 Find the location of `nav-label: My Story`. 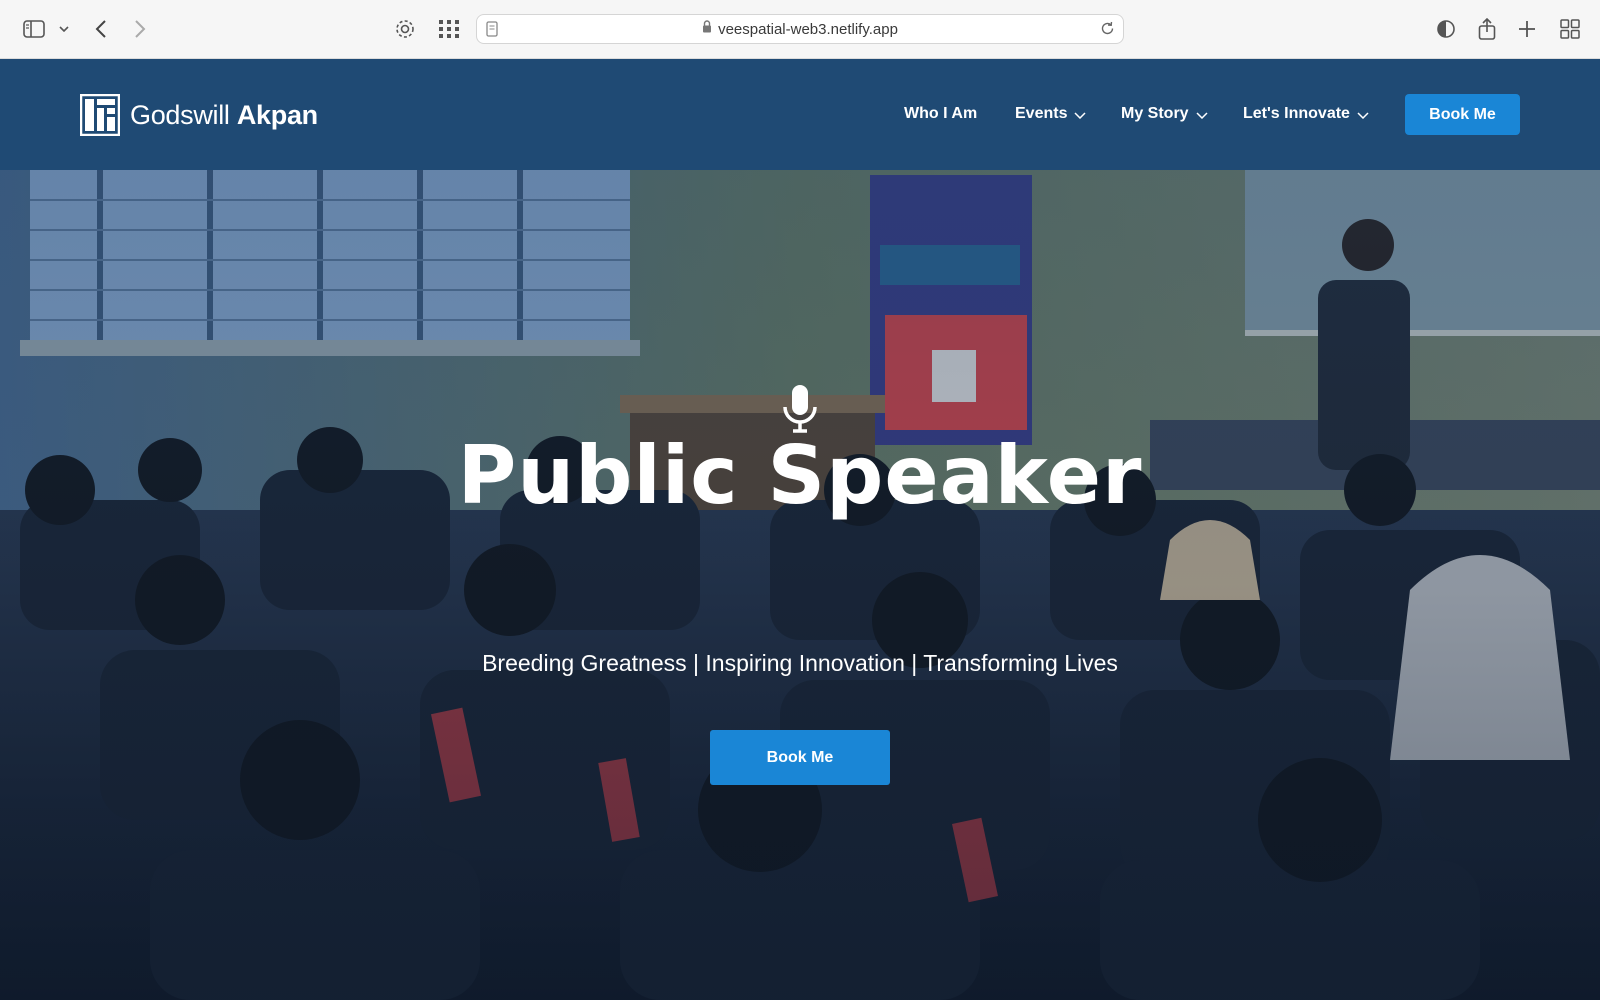

nav-label: My Story is located at coordinates (1155, 113).